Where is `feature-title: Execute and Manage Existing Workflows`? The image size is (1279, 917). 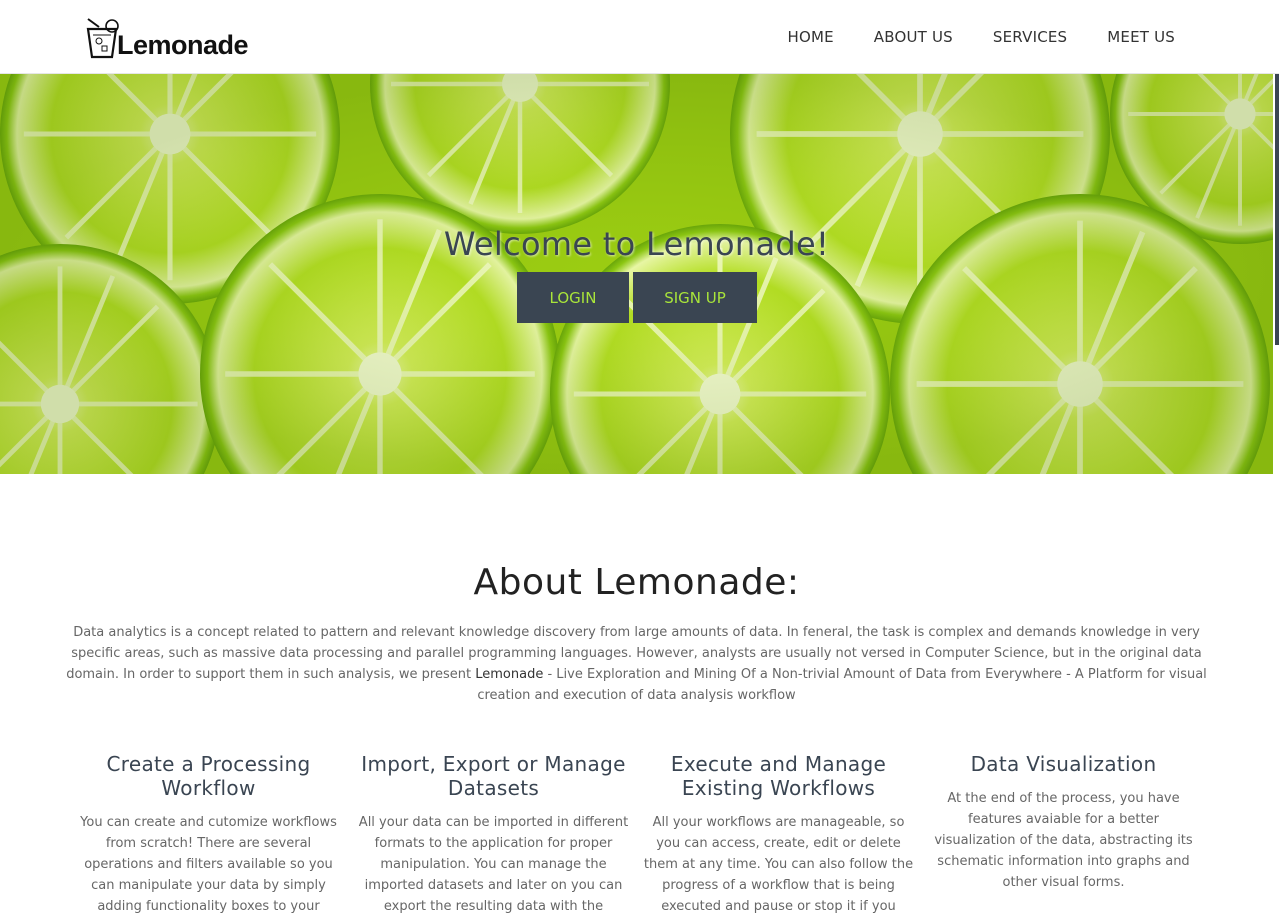
feature-title: Execute and Manage Existing Workflows is located at coordinates (778, 776).